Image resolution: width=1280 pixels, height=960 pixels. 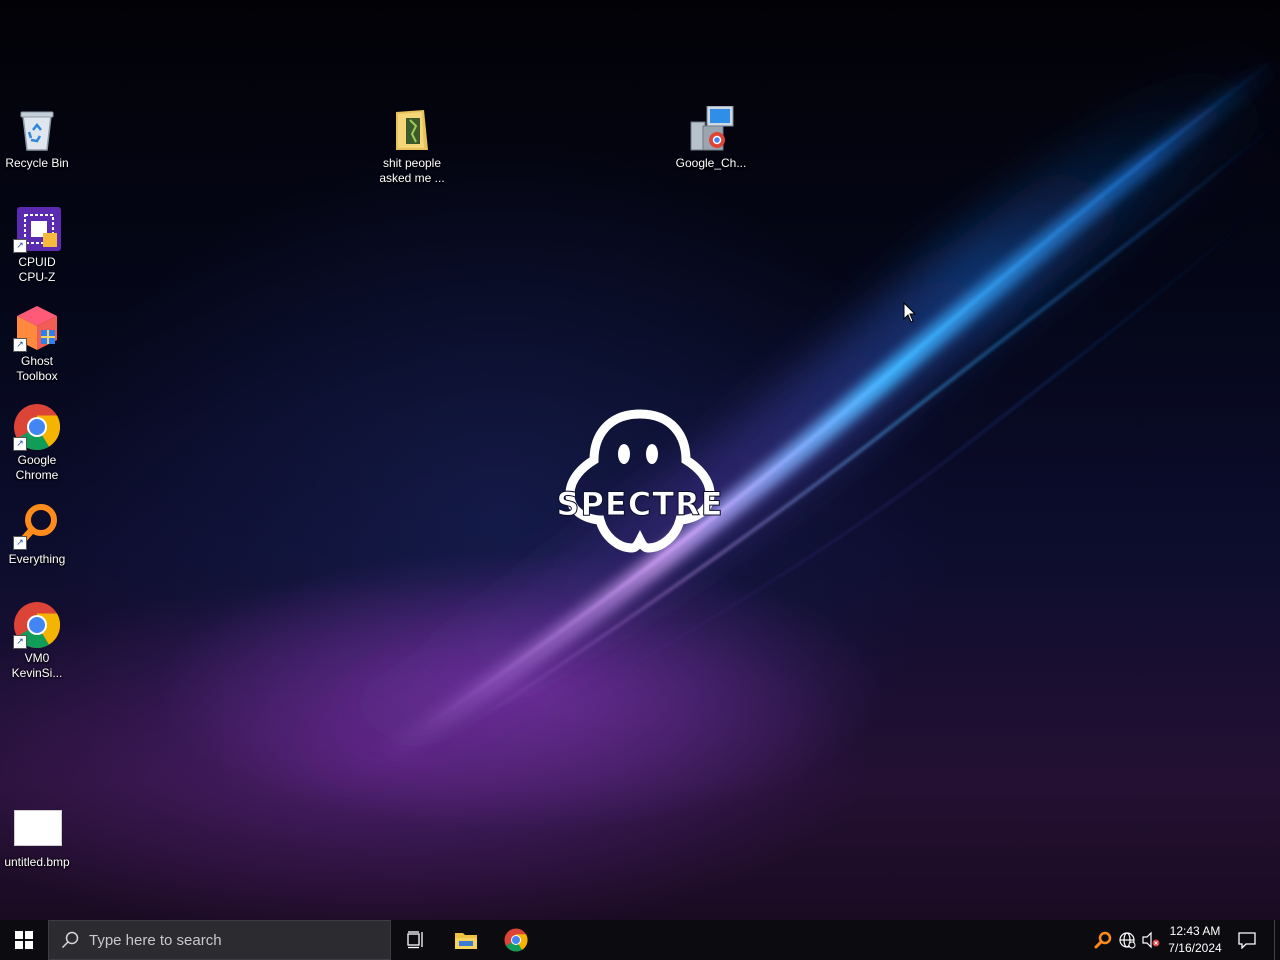 I want to click on taskbar-clock: 12:43 AM 7/16/2024, so click(x=1195, y=940).